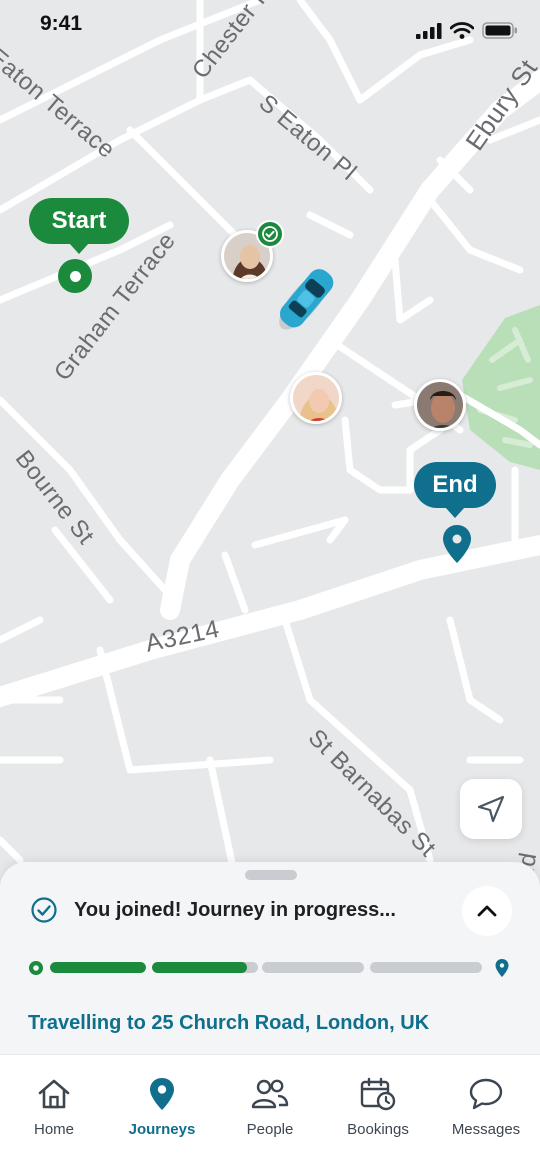 This screenshot has height=1170, width=540. I want to click on progress-start-icon, so click(36, 968).